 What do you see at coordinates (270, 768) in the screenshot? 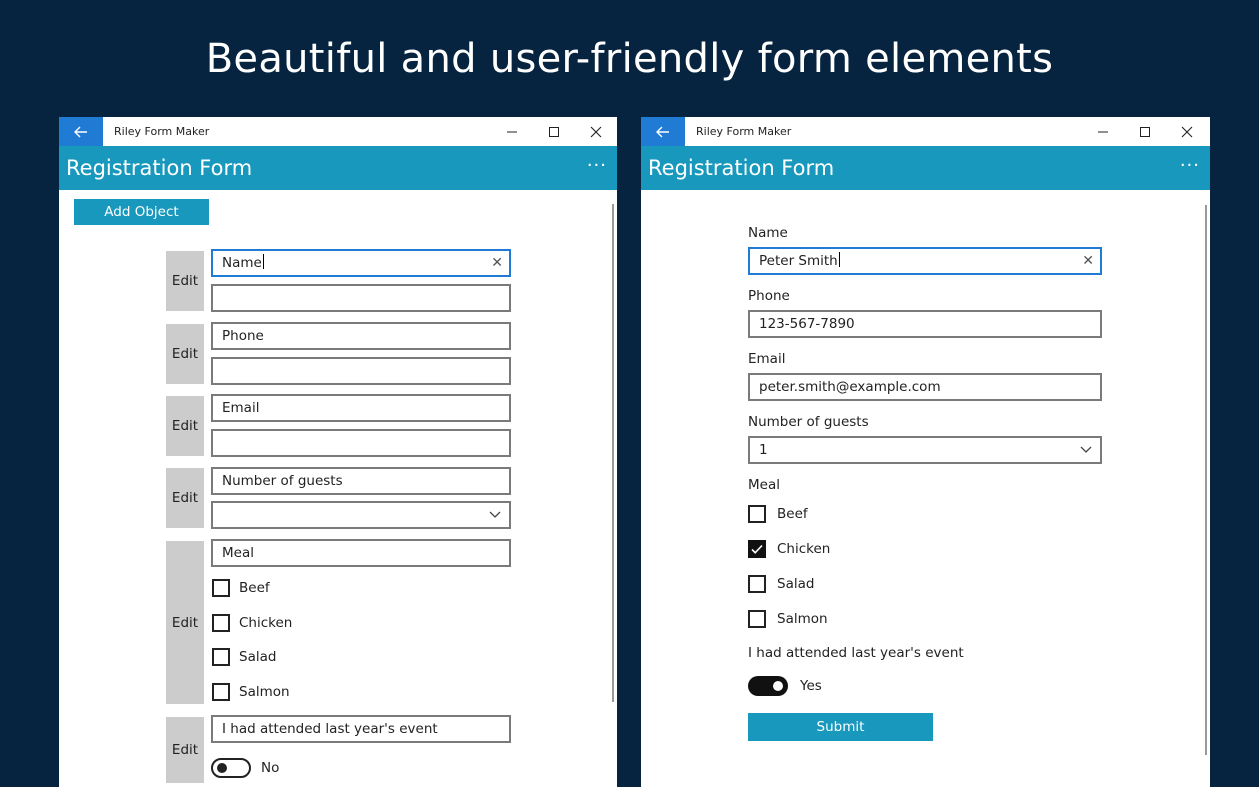
I see `toggle-state-label: No` at bounding box center [270, 768].